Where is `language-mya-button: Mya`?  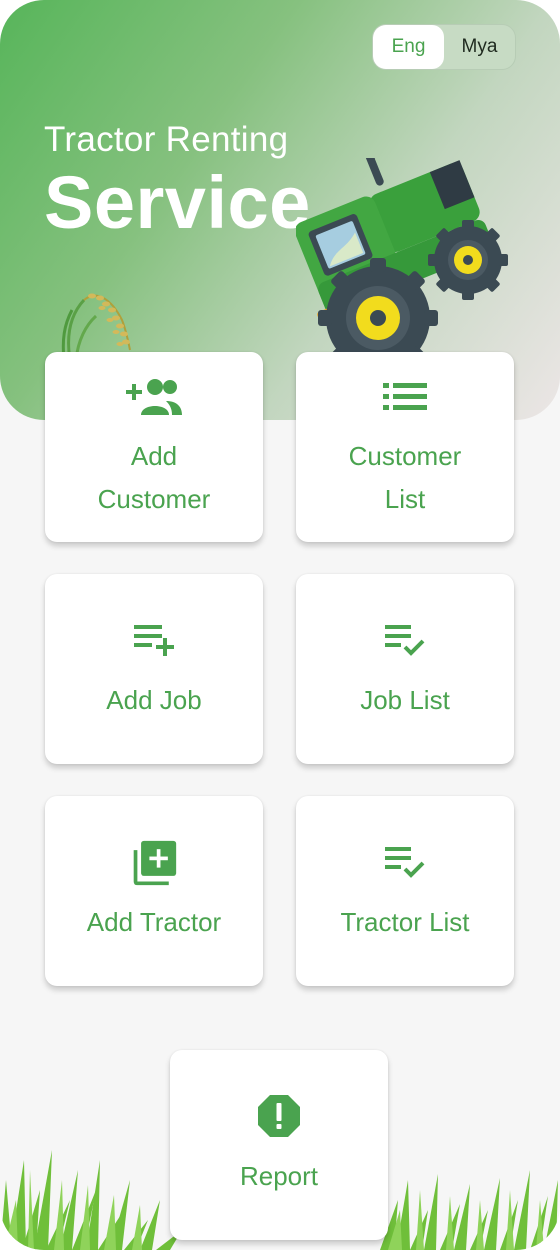
language-mya-button: Mya is located at coordinates (479, 47).